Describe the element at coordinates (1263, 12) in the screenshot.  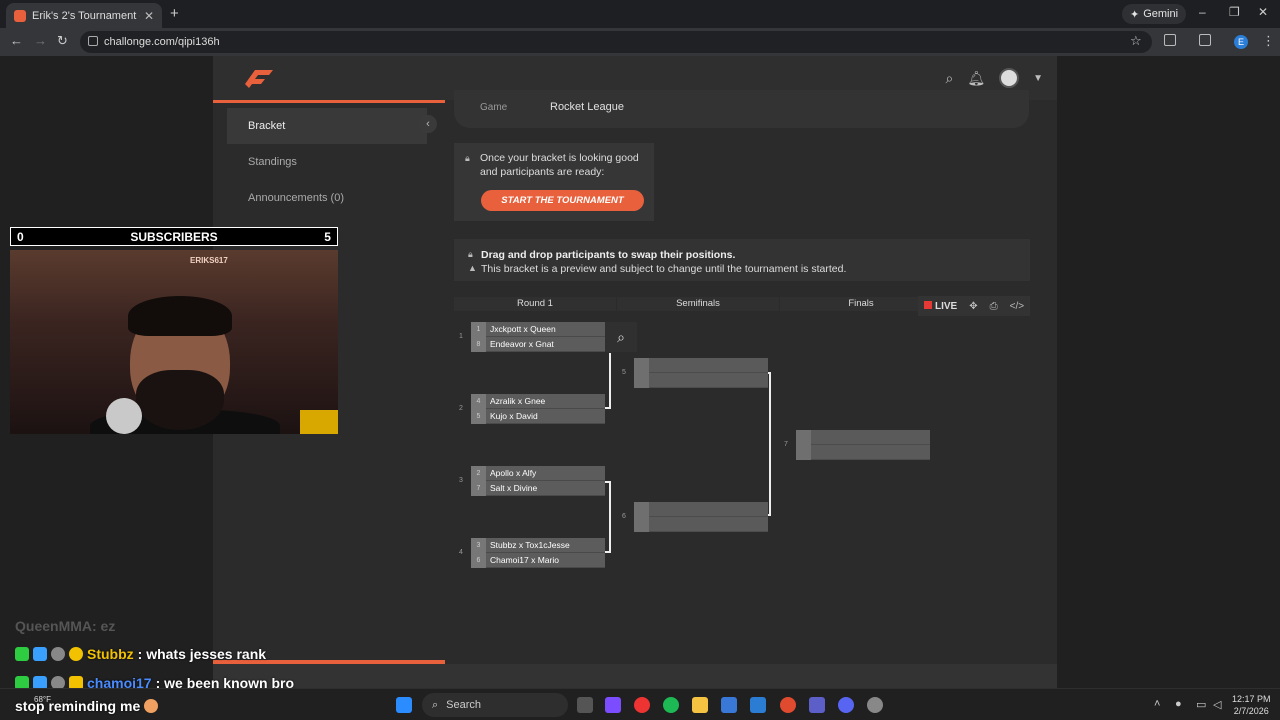
I see `close-window-icon: ✕` at that location.